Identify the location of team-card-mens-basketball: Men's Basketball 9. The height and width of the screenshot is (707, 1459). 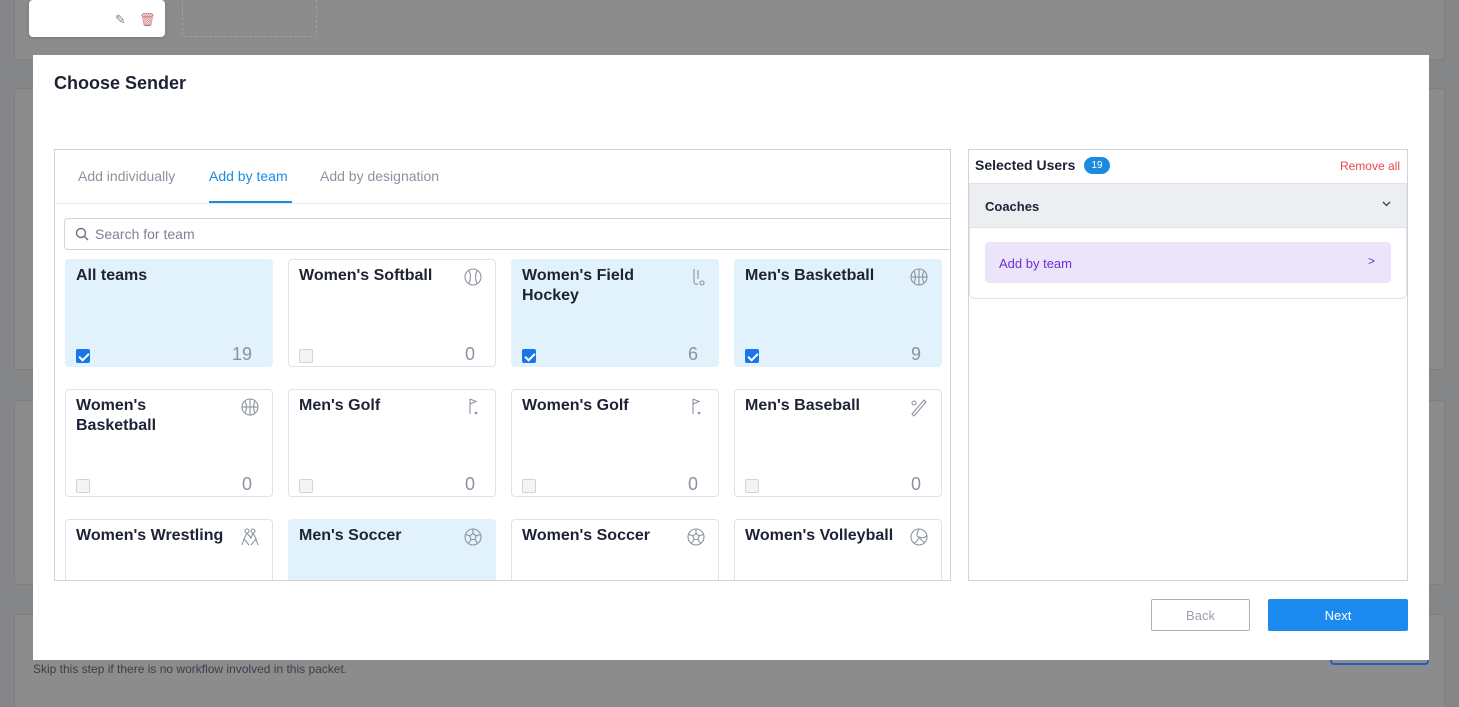
(838, 313).